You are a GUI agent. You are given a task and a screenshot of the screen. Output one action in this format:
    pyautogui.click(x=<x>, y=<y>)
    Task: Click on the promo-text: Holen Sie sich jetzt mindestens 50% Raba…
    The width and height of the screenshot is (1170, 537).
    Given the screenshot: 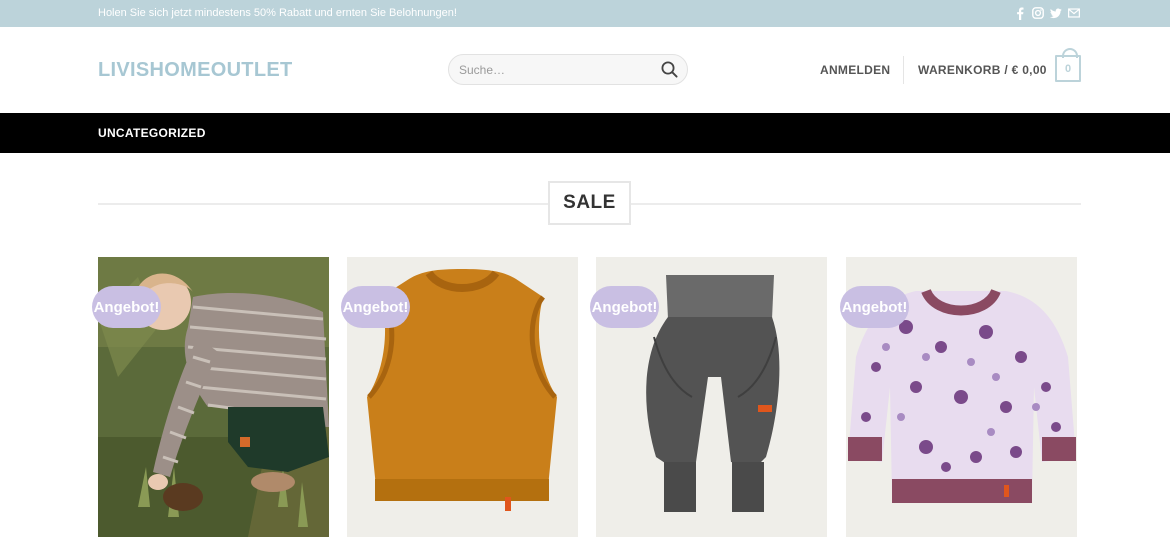 What is the action you would take?
    pyautogui.click(x=277, y=13)
    